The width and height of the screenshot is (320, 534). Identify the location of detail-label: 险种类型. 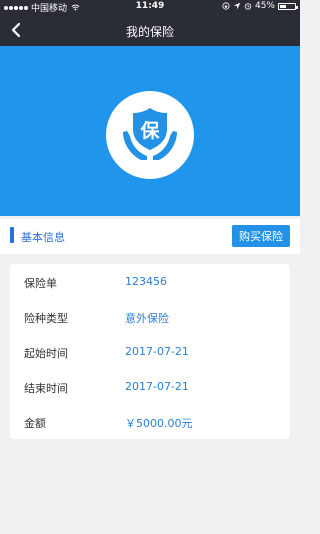
(46, 318).